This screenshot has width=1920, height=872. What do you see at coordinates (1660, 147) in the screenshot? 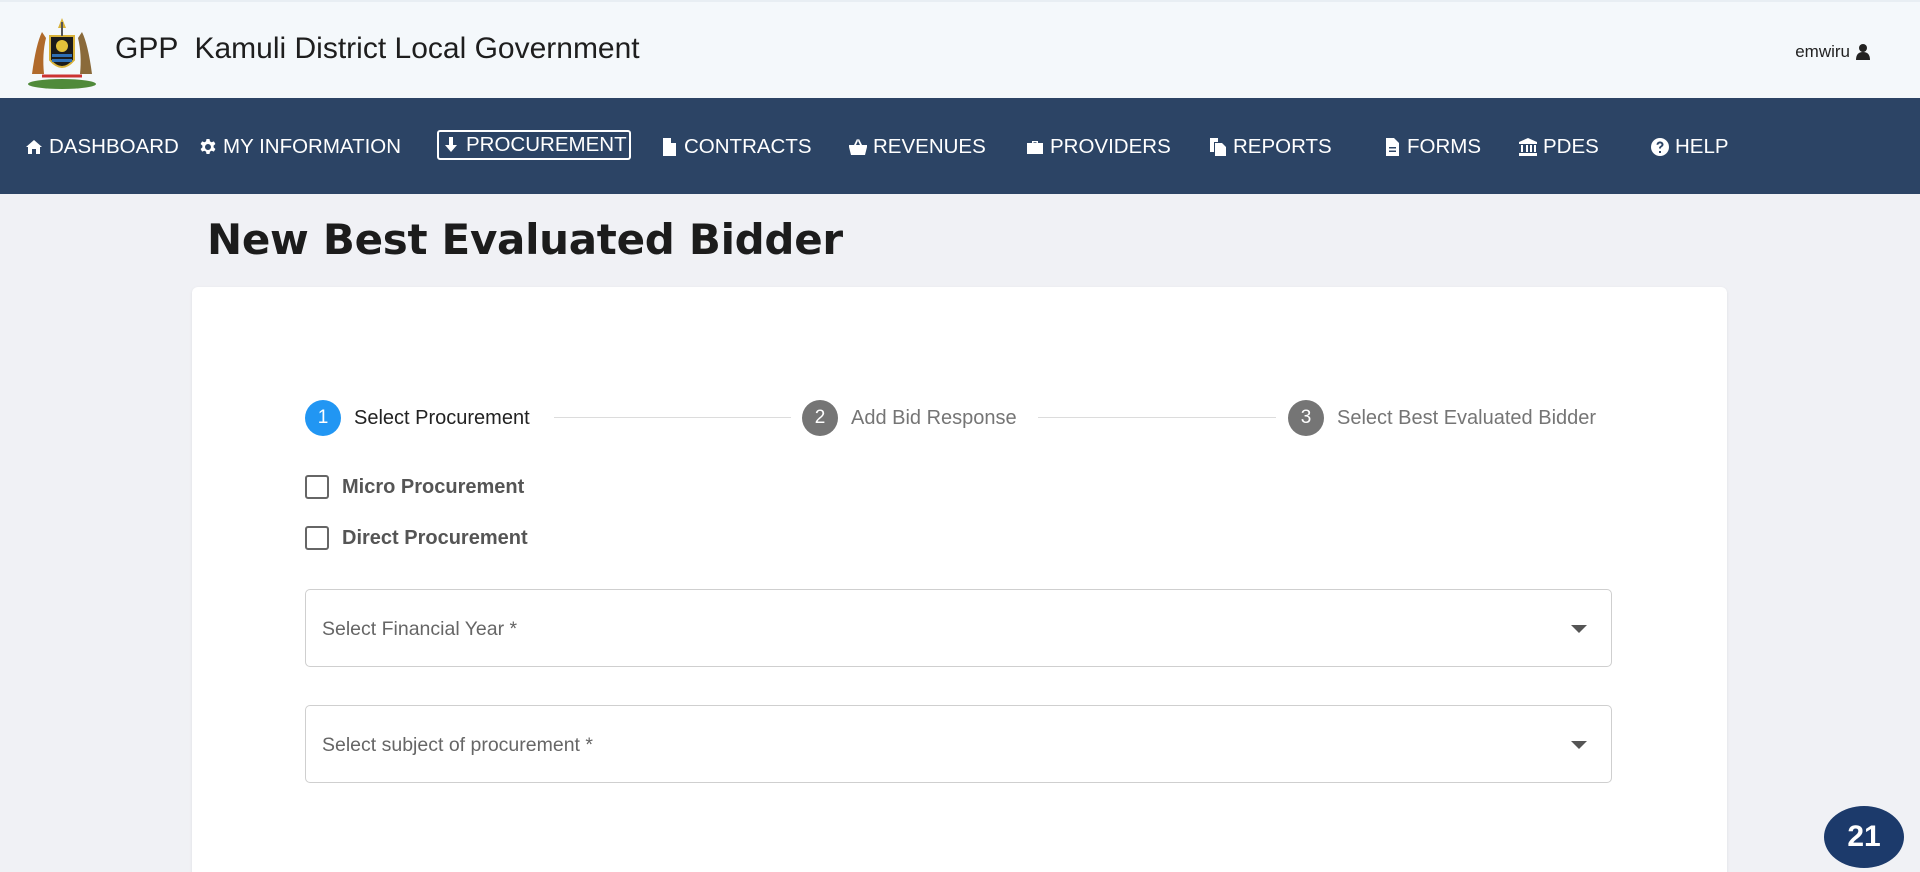
I see `question-circle-icon` at bounding box center [1660, 147].